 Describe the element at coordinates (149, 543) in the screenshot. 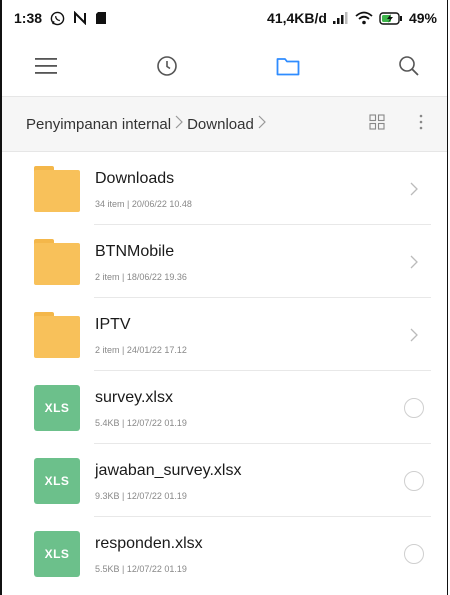

I see `item-name: responden.xlsx` at that location.